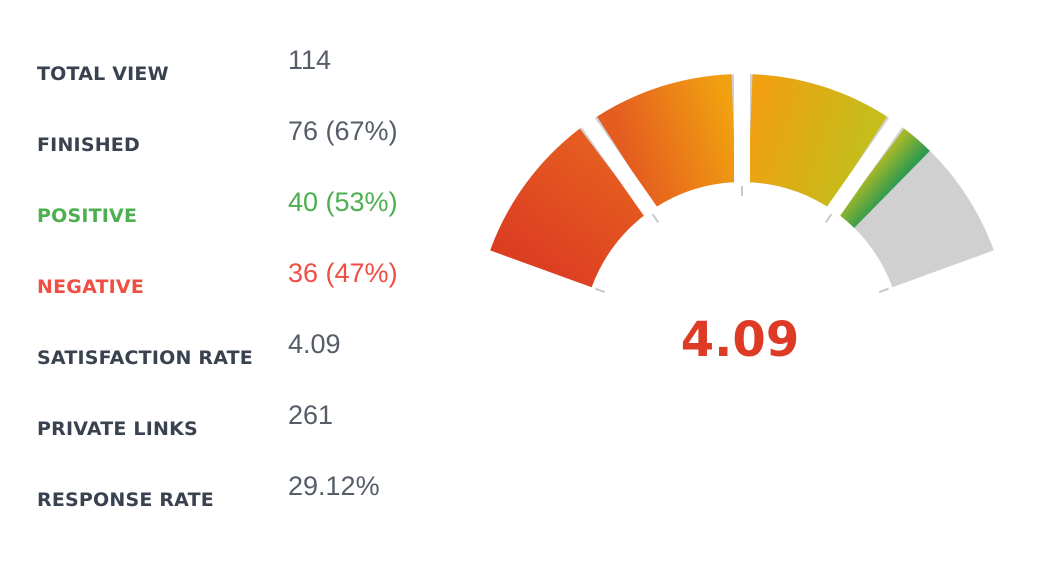 The width and height of the screenshot is (1047, 571). What do you see at coordinates (247, 65) in the screenshot?
I see `stat-row-total-view: TOTAL VIEW 114` at bounding box center [247, 65].